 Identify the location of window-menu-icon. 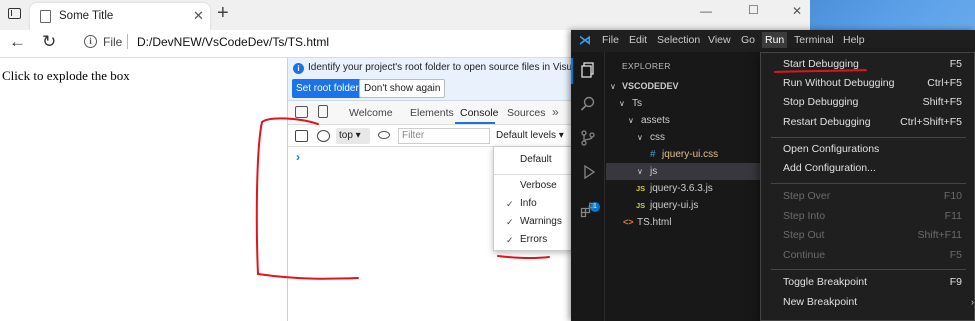
(14, 13).